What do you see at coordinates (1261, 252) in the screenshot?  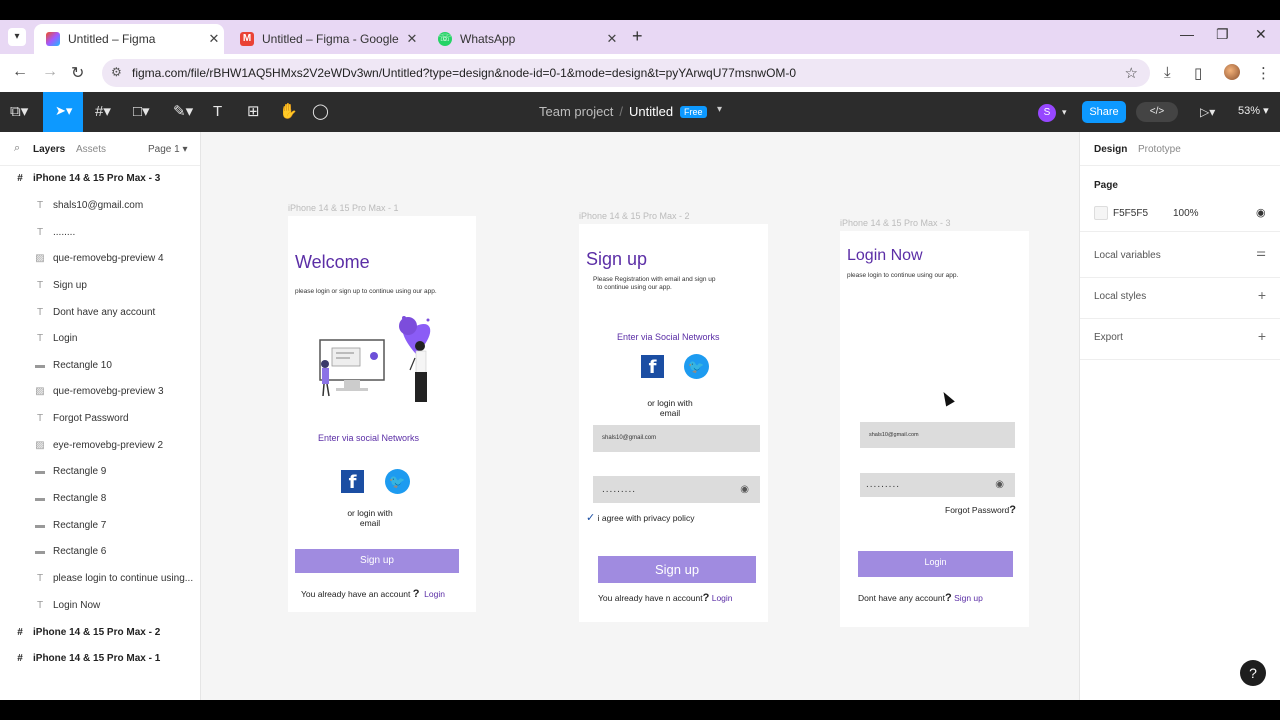 I see `sliders-icon: ⚌` at bounding box center [1261, 252].